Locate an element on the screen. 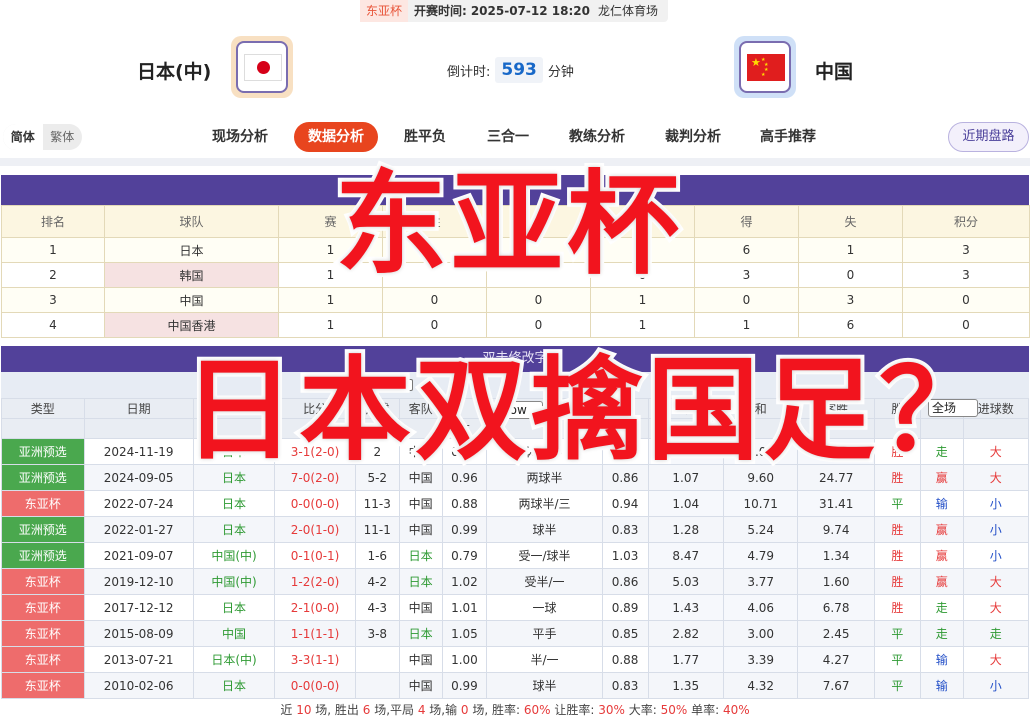 This screenshot has width=1030, height=721. match-score: 3-3(1-1) is located at coordinates (315, 659).